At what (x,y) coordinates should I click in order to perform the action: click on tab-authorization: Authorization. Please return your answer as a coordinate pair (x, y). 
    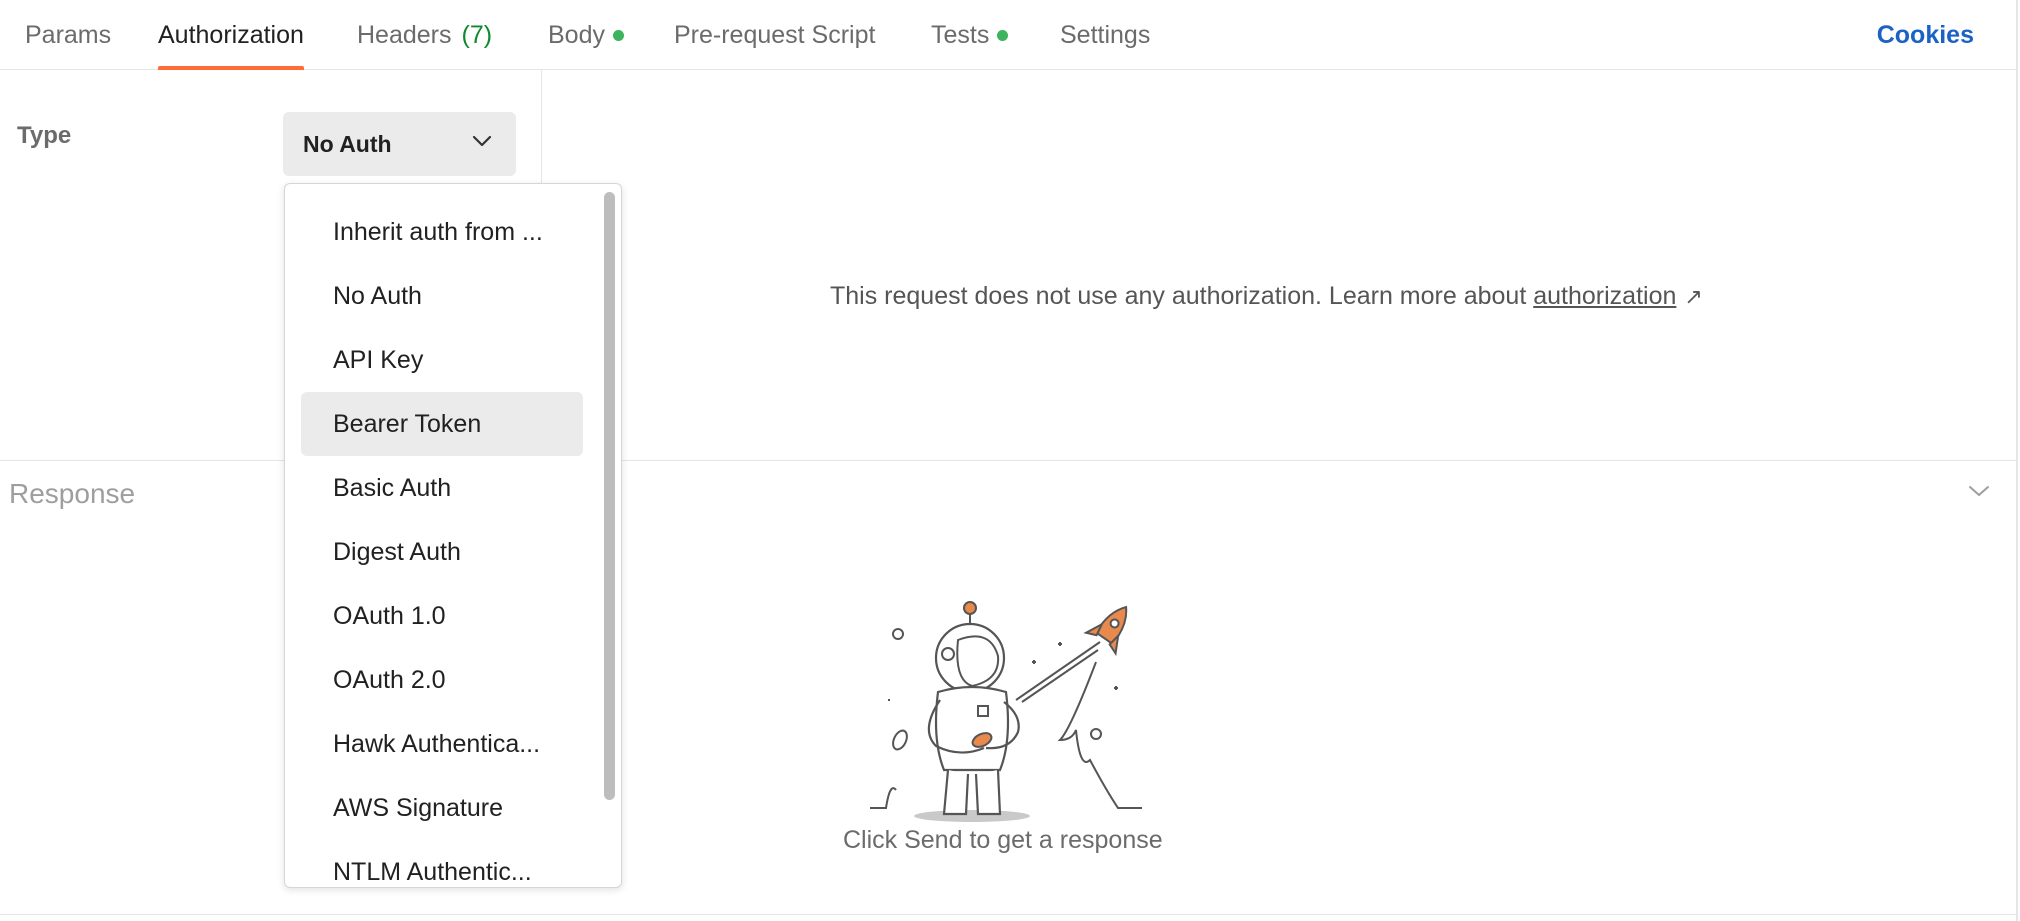
    Looking at the image, I should click on (231, 35).